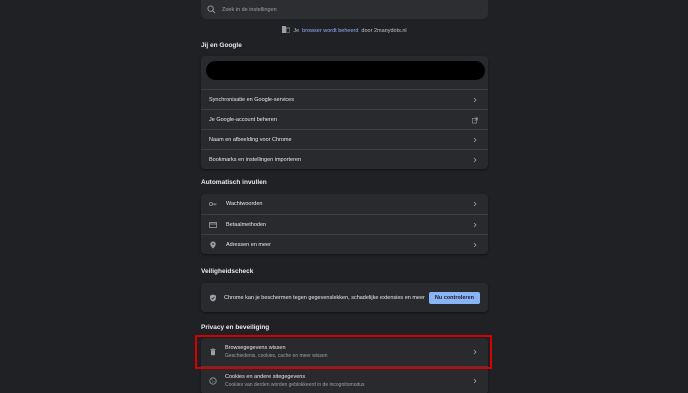  I want to click on managed-suffix: door 2manydots.nl, so click(384, 30).